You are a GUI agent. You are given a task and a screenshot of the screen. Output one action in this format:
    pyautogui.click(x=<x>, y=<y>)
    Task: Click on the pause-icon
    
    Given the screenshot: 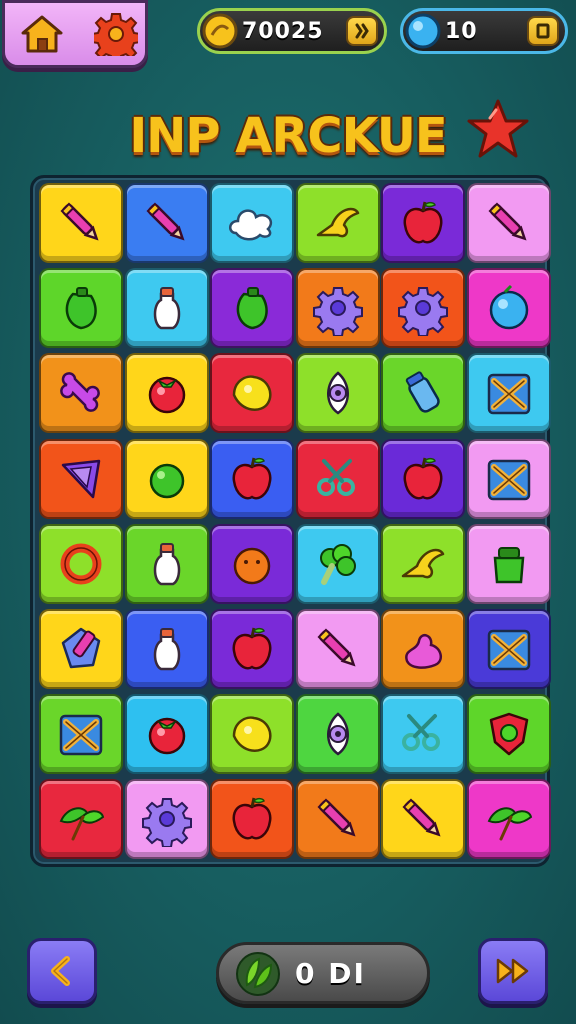 What is the action you would take?
    pyautogui.click(x=362, y=31)
    